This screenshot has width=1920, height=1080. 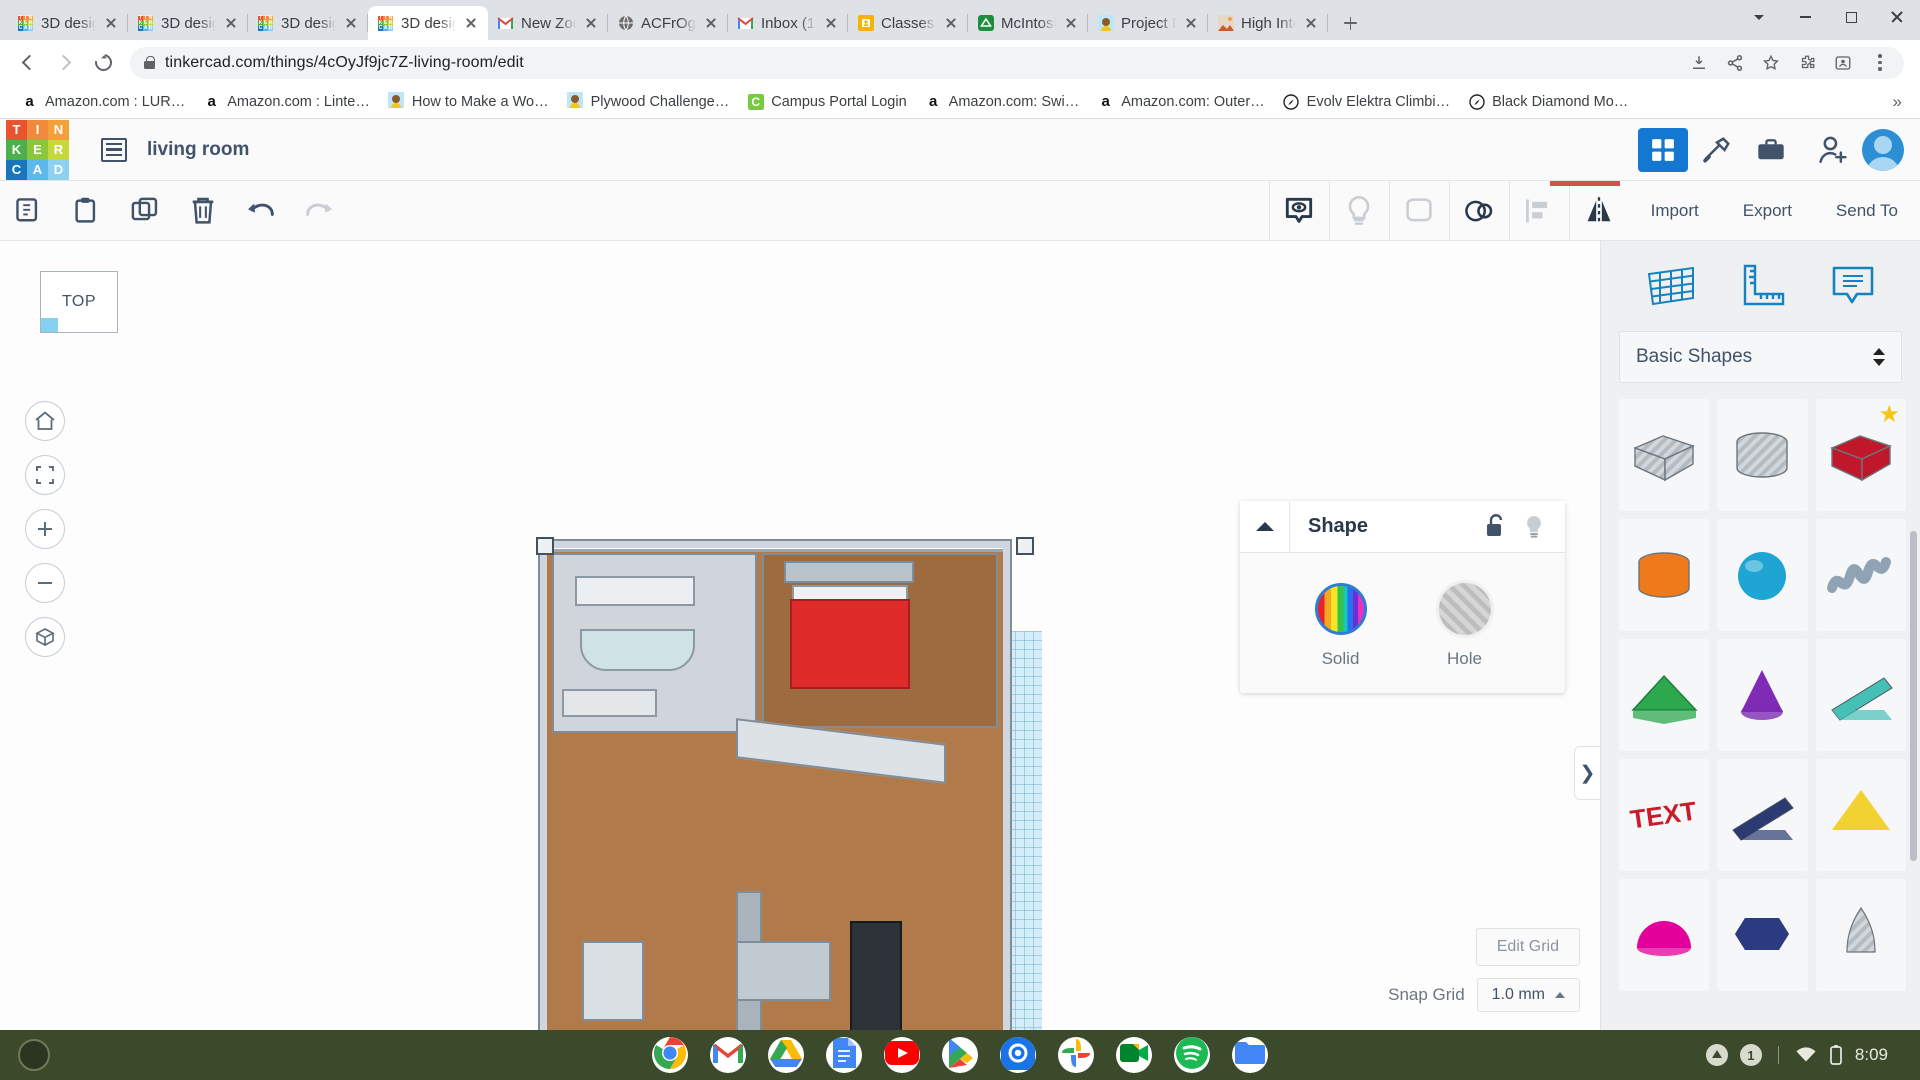 What do you see at coordinates (1527, 947) in the screenshot?
I see `edit-grid-button: Edit Grid` at bounding box center [1527, 947].